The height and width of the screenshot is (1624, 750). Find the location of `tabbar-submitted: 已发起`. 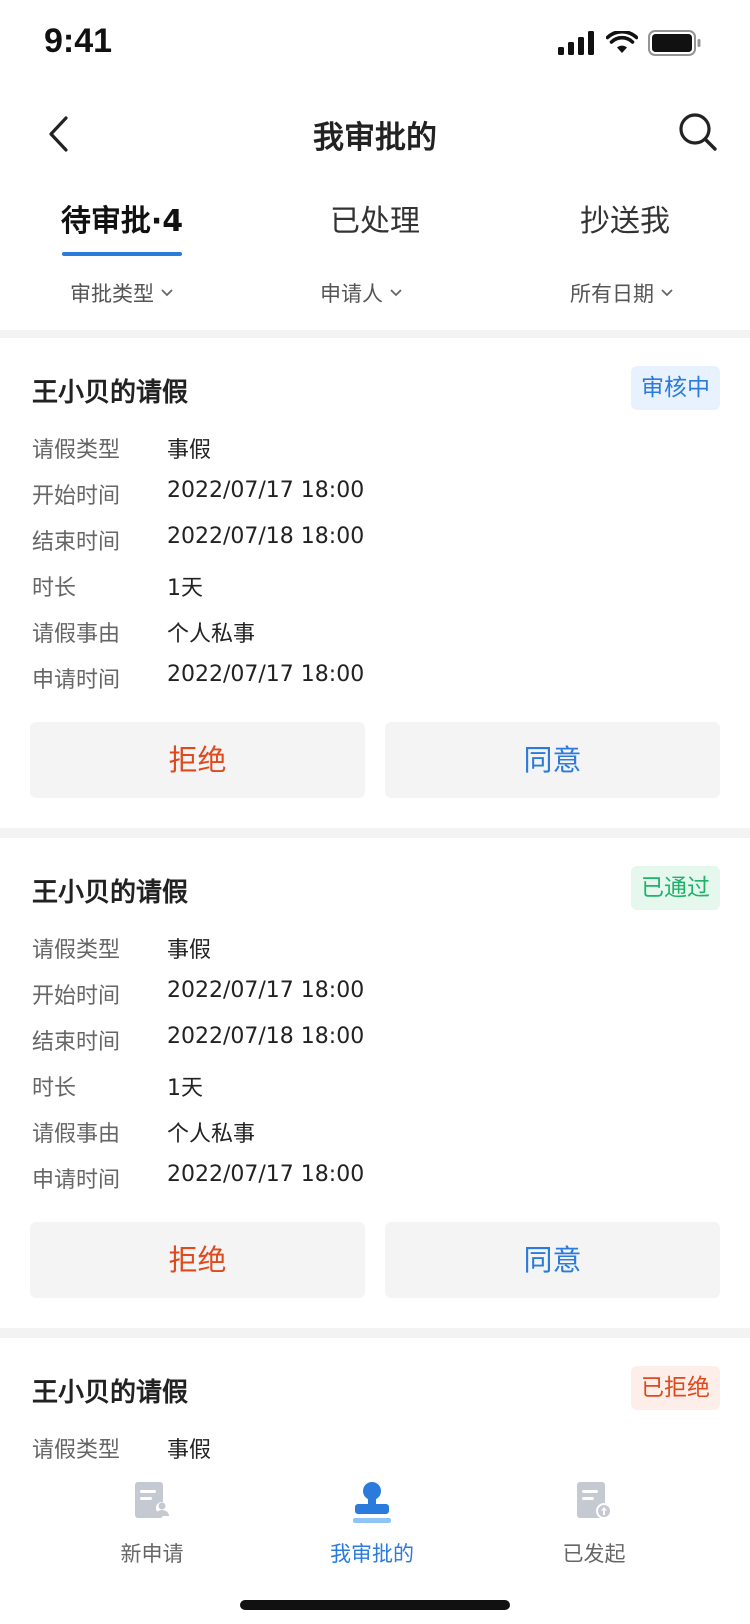

tabbar-submitted: 已发起 is located at coordinates (594, 1524).